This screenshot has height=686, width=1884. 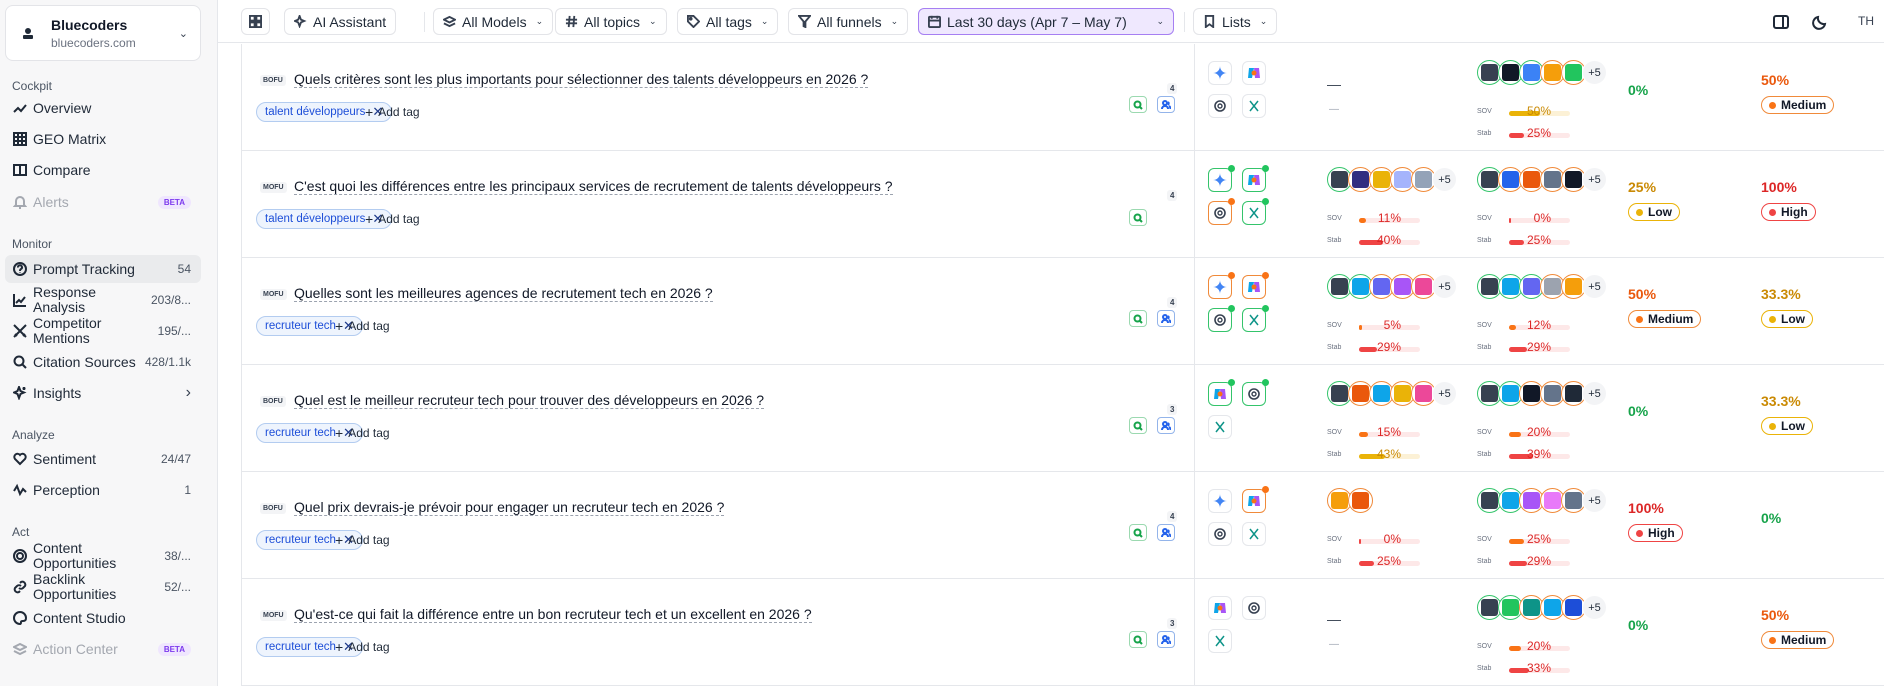 I want to click on sidebar-item-compare: Compare, so click(x=103, y=170).